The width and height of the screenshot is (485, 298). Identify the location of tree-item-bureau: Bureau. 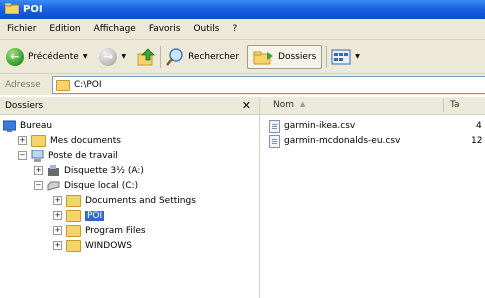
(27, 125).